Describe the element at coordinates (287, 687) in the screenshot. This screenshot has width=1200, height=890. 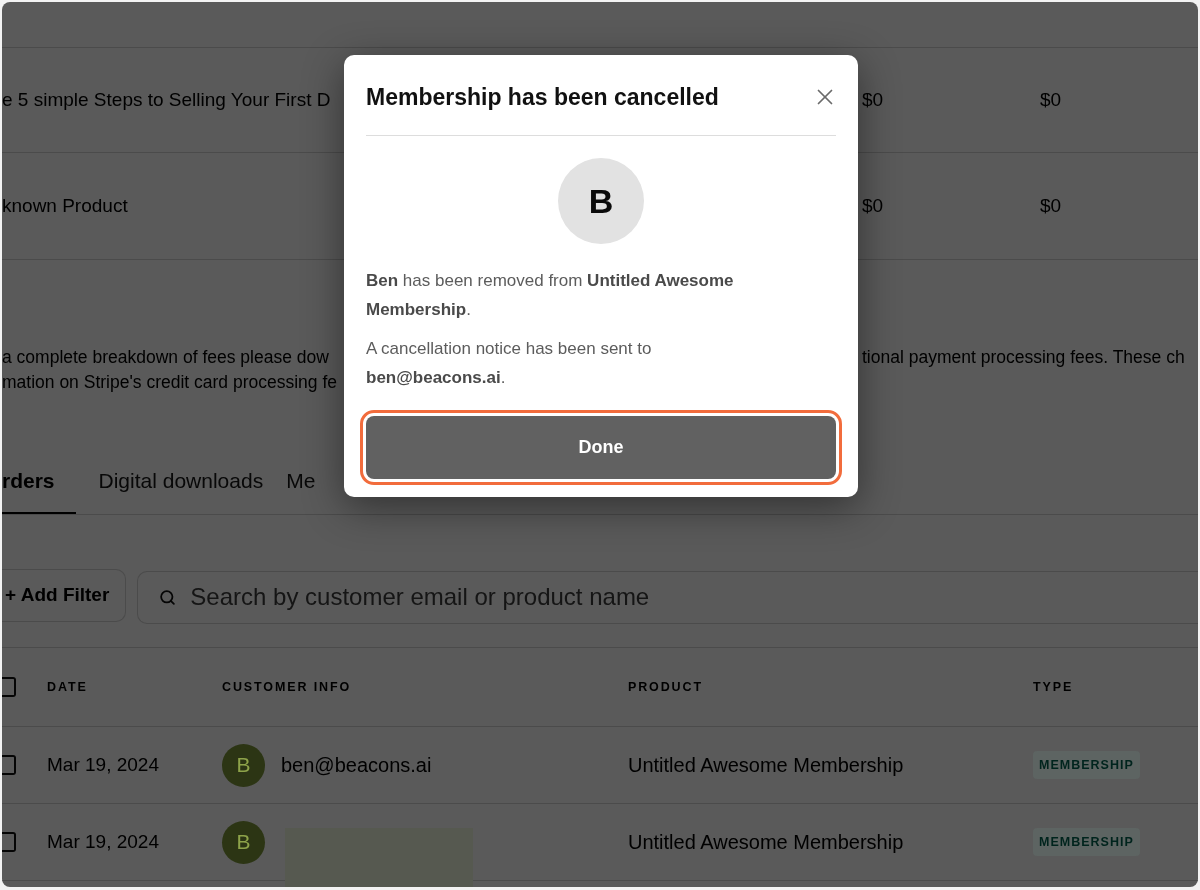
I see `column-header: CUSTOMER INFO` at that location.